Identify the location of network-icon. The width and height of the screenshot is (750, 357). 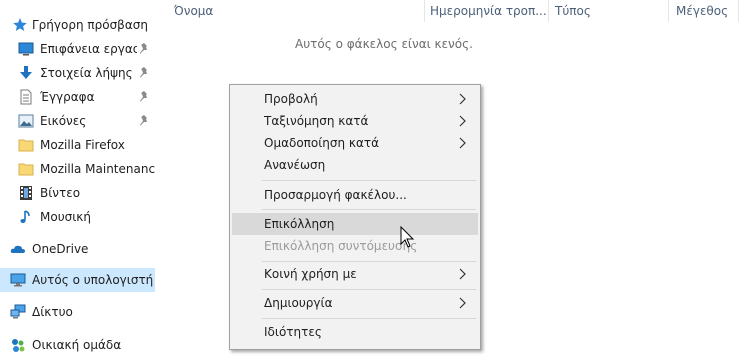
(18, 311).